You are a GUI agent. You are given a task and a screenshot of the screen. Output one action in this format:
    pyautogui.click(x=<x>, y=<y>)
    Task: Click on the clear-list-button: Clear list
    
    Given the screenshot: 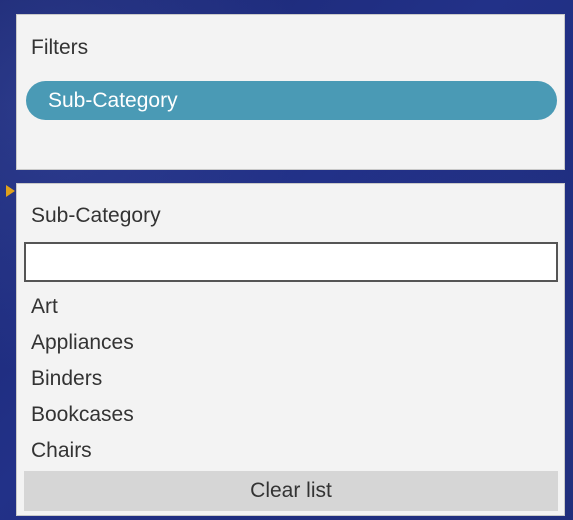 What is the action you would take?
    pyautogui.click(x=291, y=491)
    